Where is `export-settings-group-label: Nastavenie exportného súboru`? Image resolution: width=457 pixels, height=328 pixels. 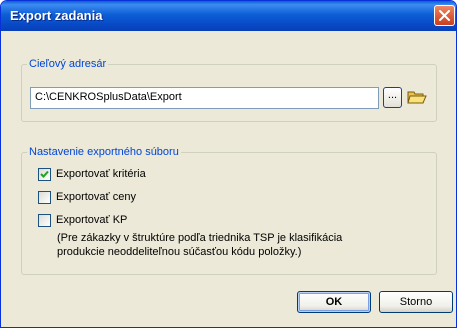 export-settings-group-label: Nastavenie exportného súboru is located at coordinates (104, 152).